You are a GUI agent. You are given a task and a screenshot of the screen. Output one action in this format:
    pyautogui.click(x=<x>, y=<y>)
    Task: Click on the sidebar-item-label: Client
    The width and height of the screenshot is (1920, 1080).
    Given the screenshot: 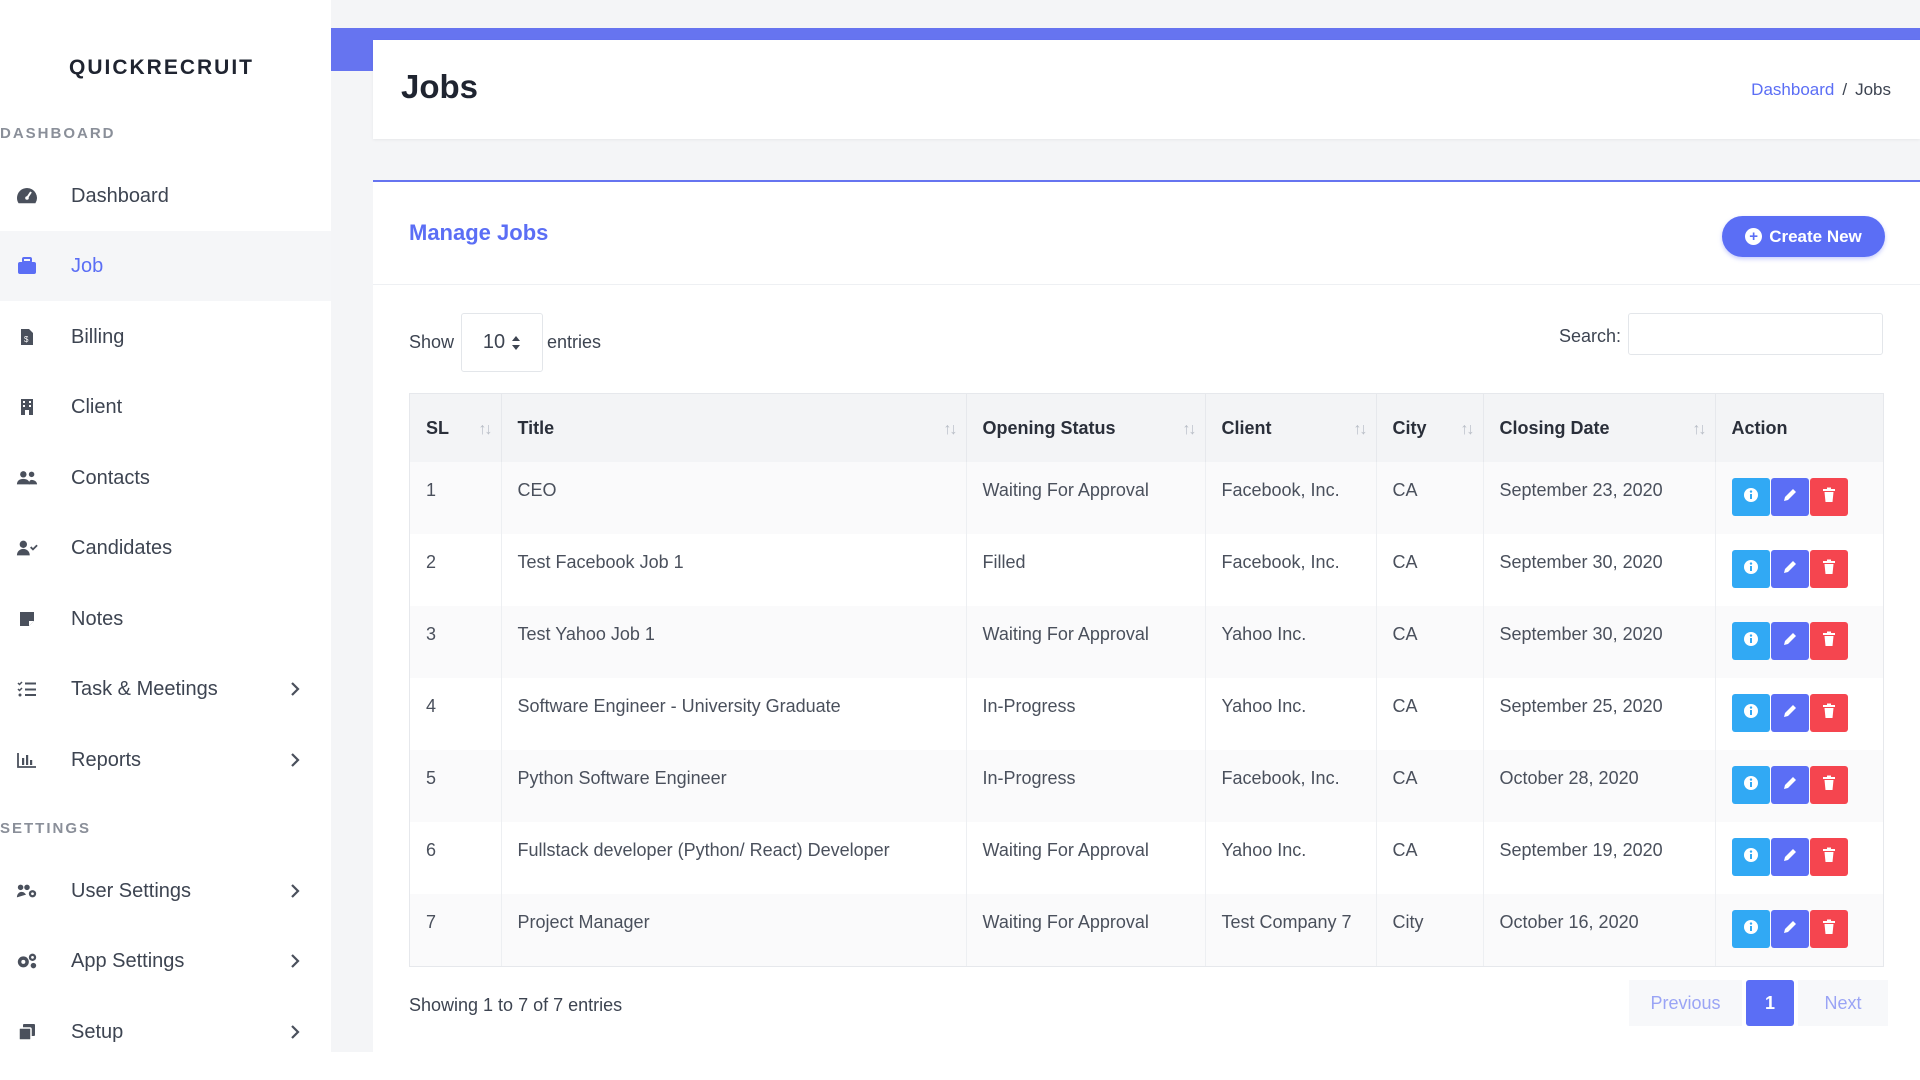 What is the action you would take?
    pyautogui.click(x=97, y=406)
    